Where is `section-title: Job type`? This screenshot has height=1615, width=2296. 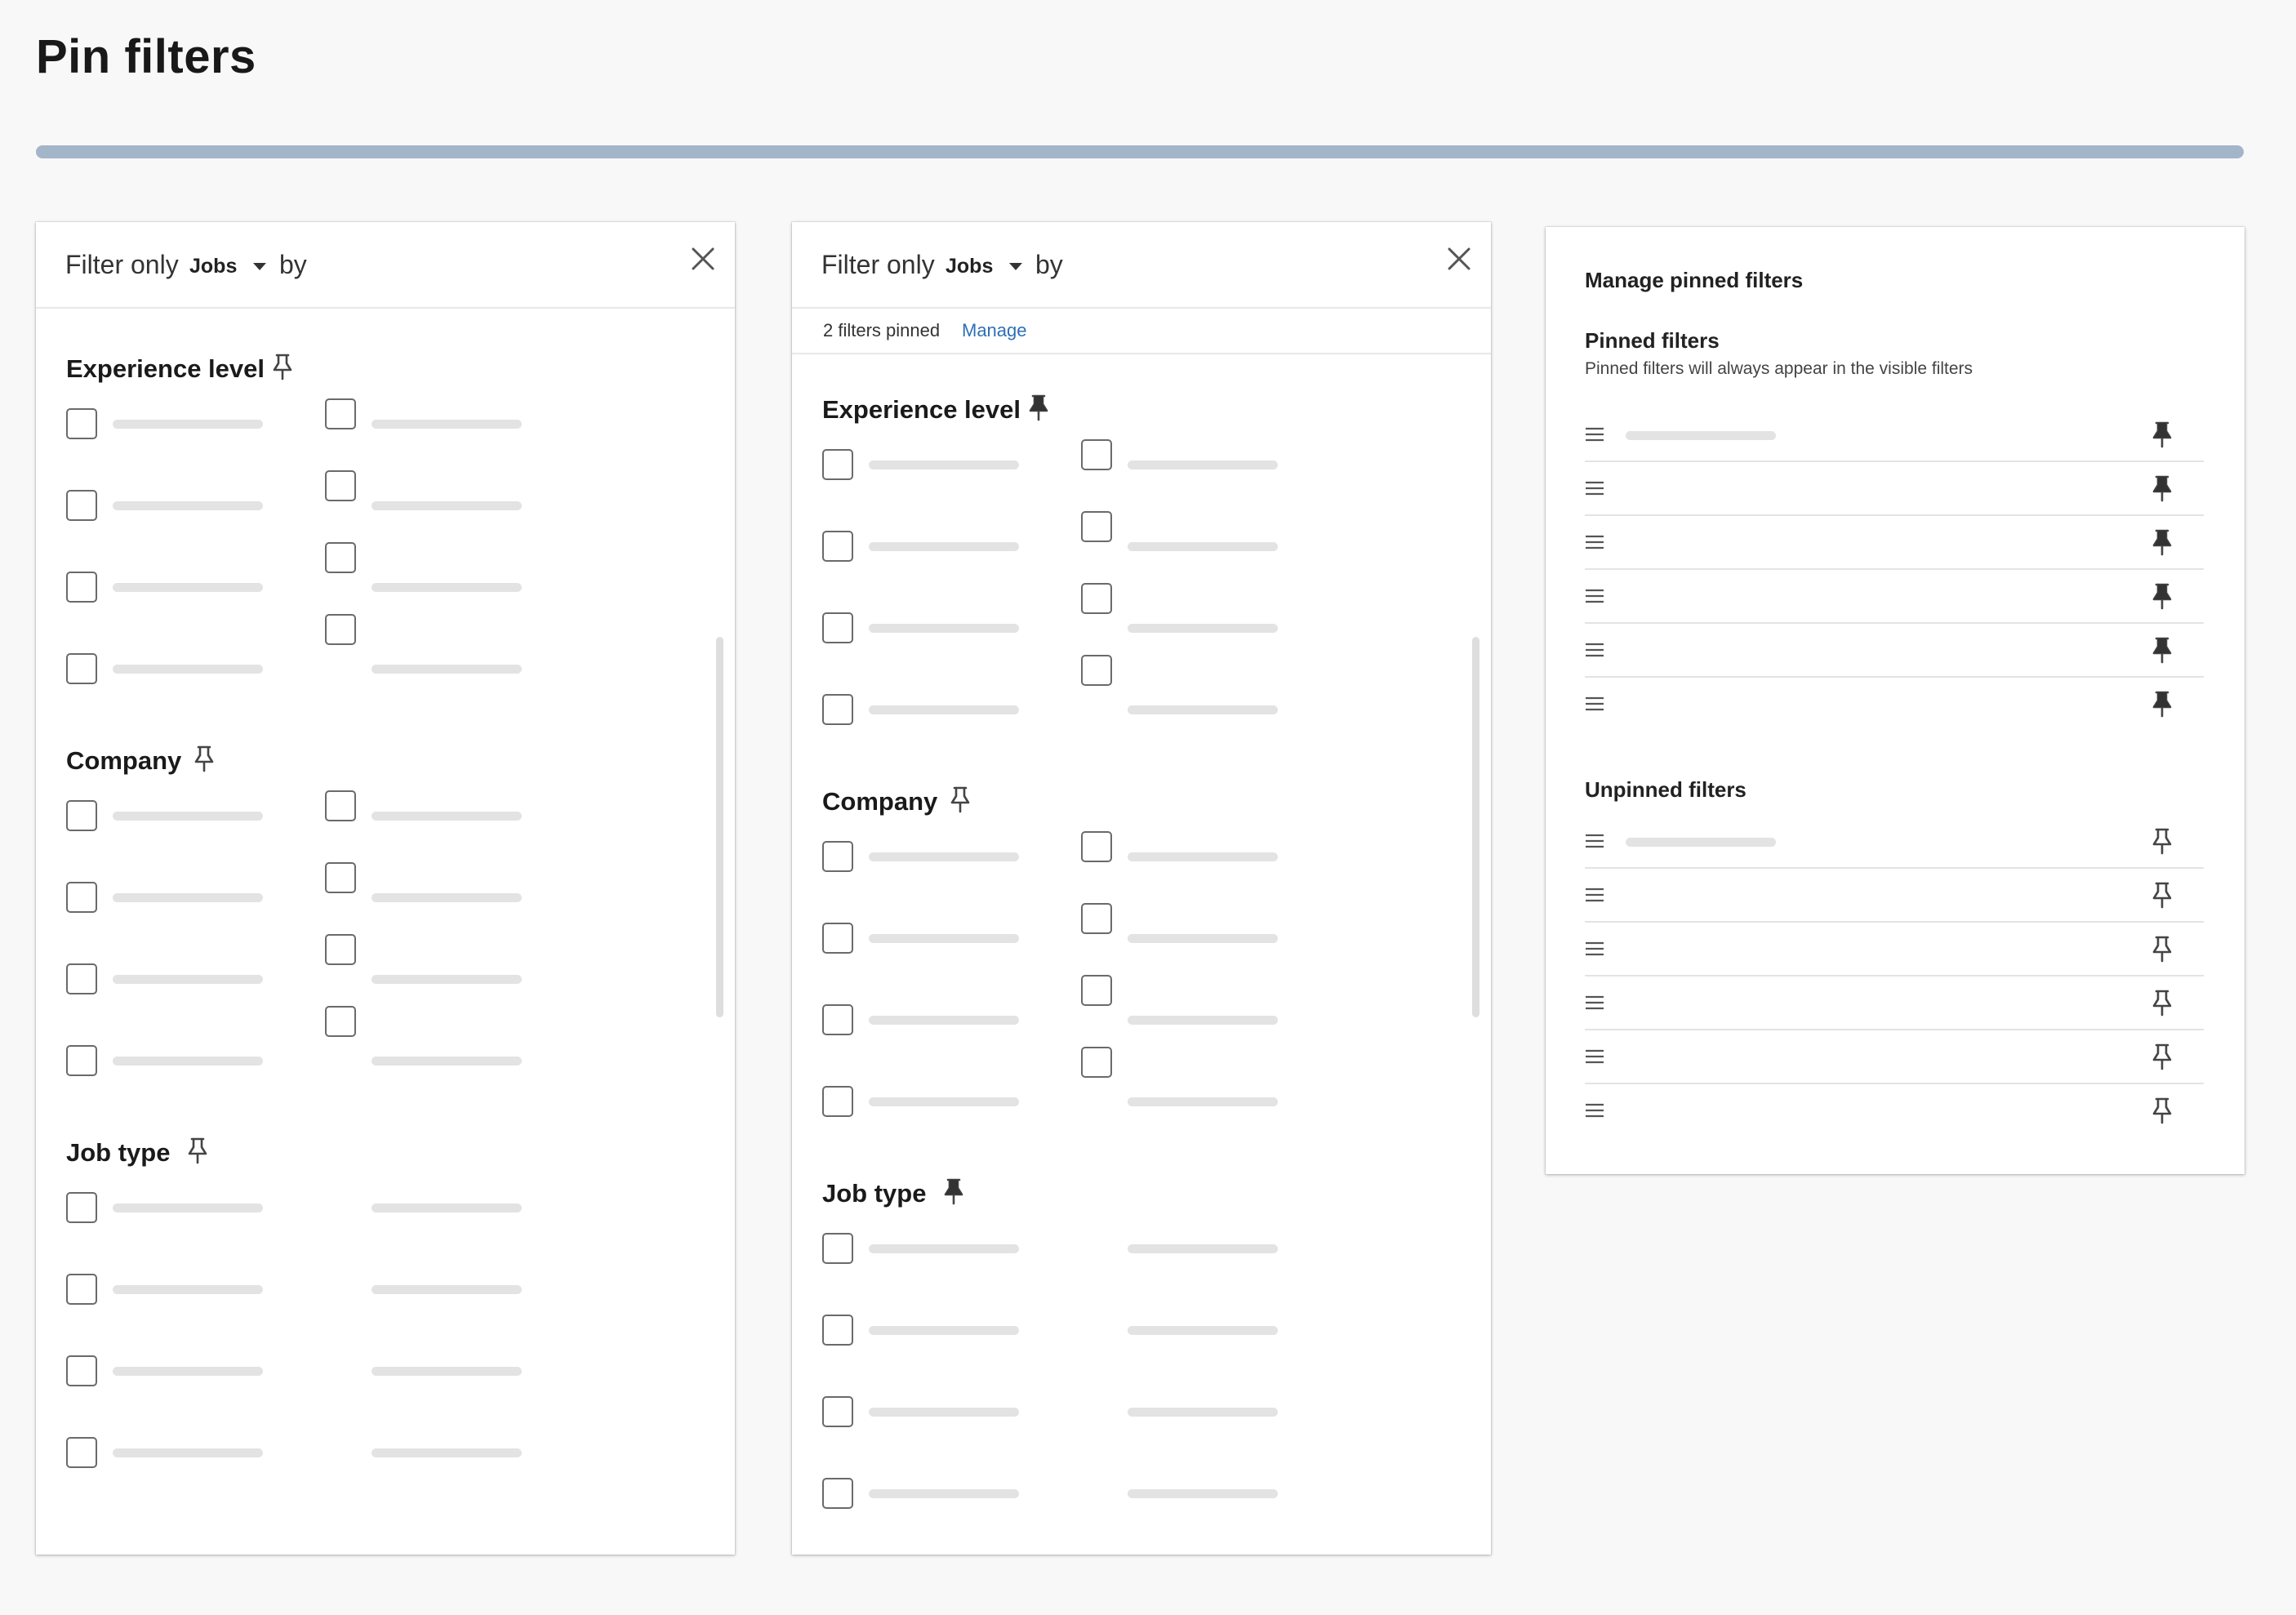
section-title: Job type is located at coordinates (874, 1193).